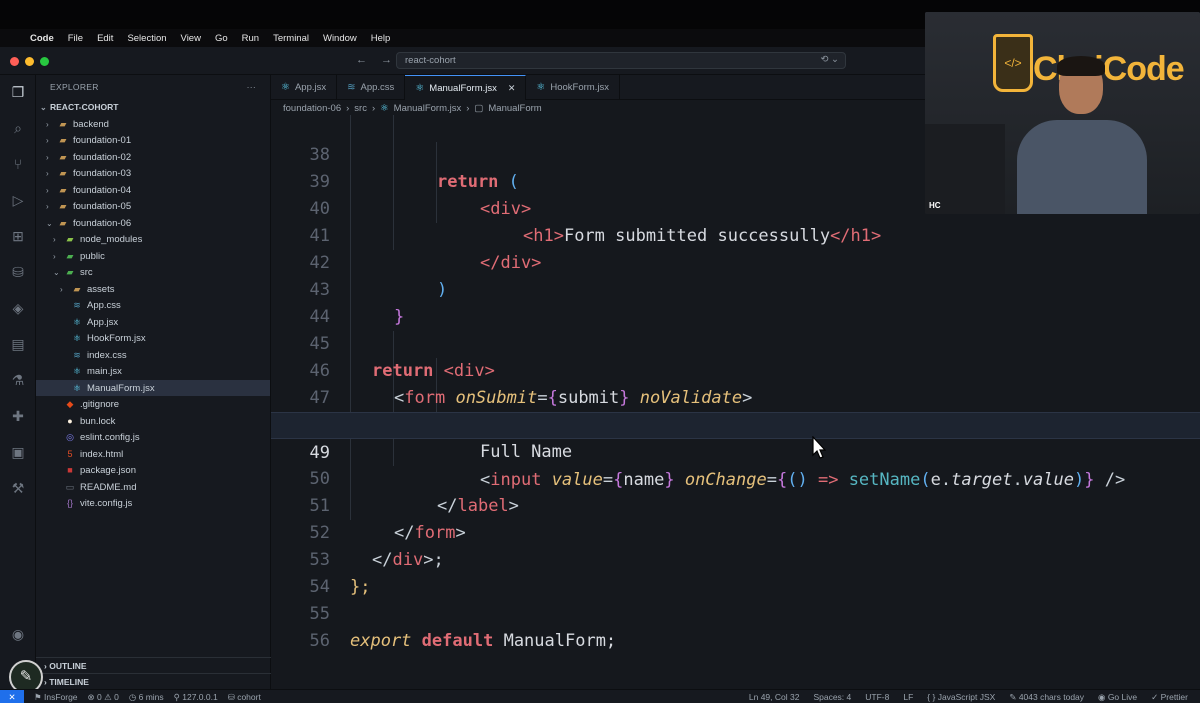 This screenshot has height=703, width=1200. Describe the element at coordinates (18, 344) in the screenshot. I see `json-icon: ▤` at that location.